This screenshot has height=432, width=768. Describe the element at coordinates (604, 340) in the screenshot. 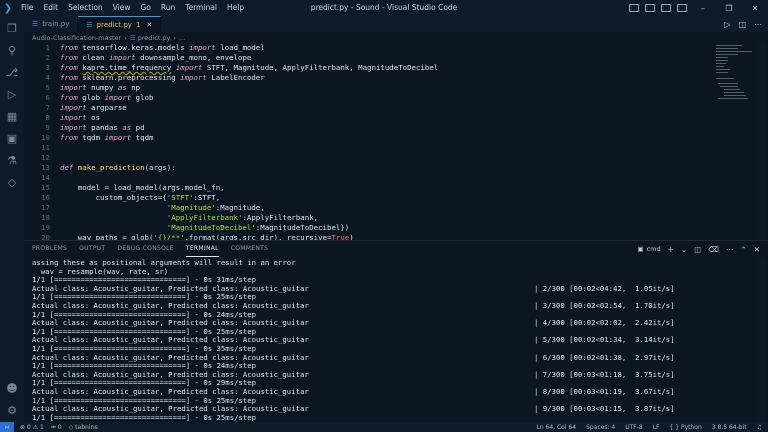

I see `progress-readout: | 5/300 [00:02<01:34, 3.14it/s]` at that location.